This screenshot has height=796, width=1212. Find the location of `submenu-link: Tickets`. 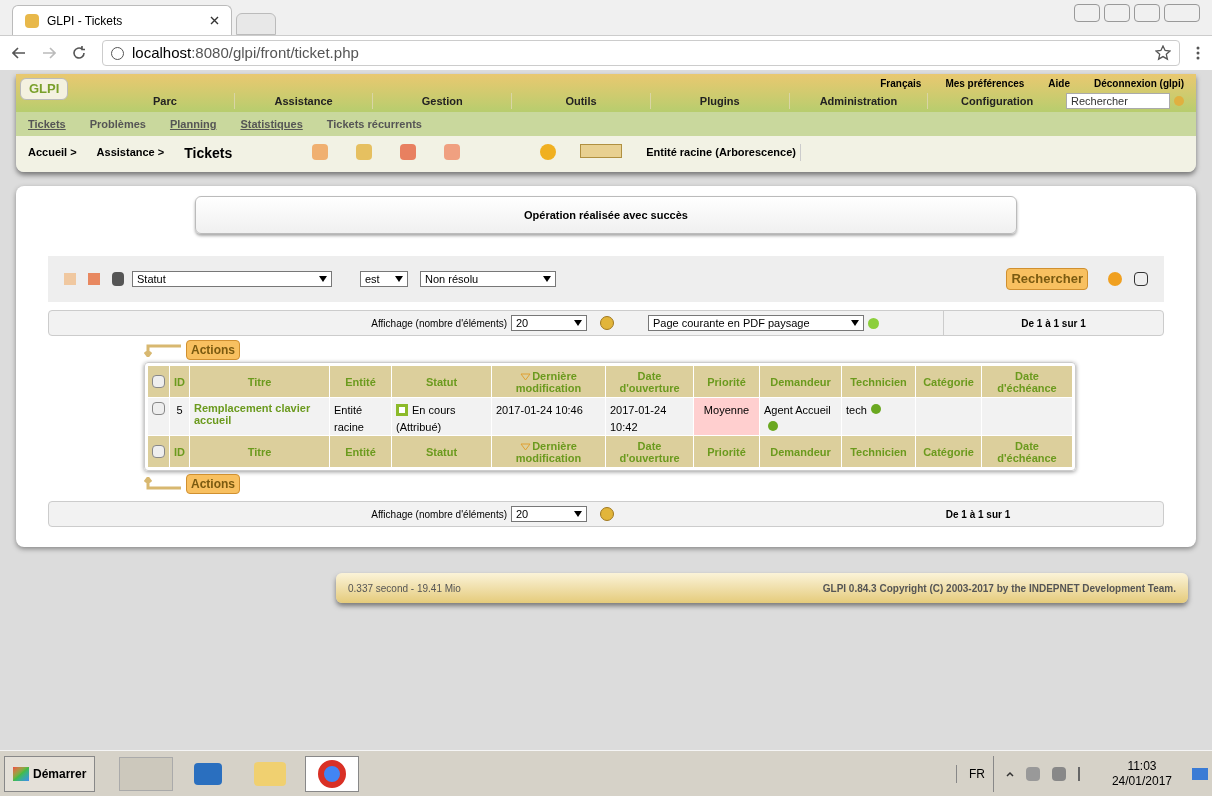

submenu-link: Tickets is located at coordinates (47, 124).